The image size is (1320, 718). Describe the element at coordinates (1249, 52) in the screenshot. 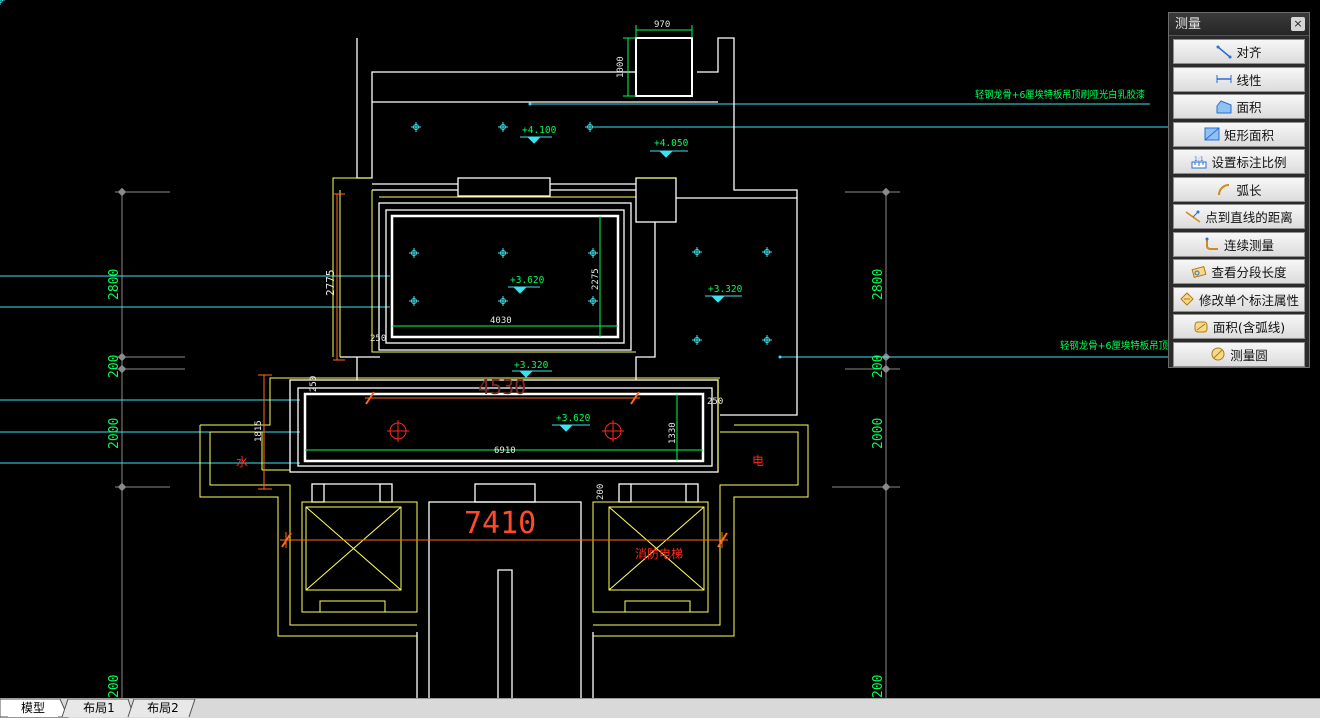

I see `tool-align-label: 对齐` at that location.